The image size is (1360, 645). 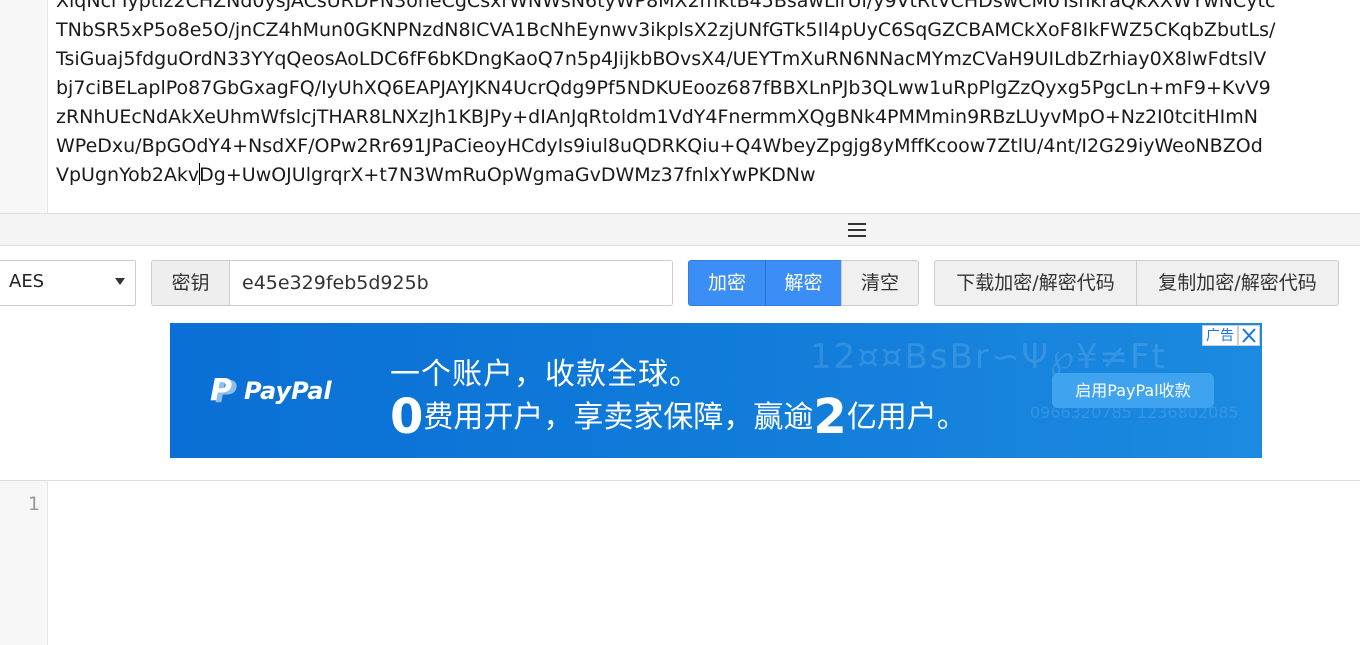 I want to click on line-number: 1, so click(x=33, y=504).